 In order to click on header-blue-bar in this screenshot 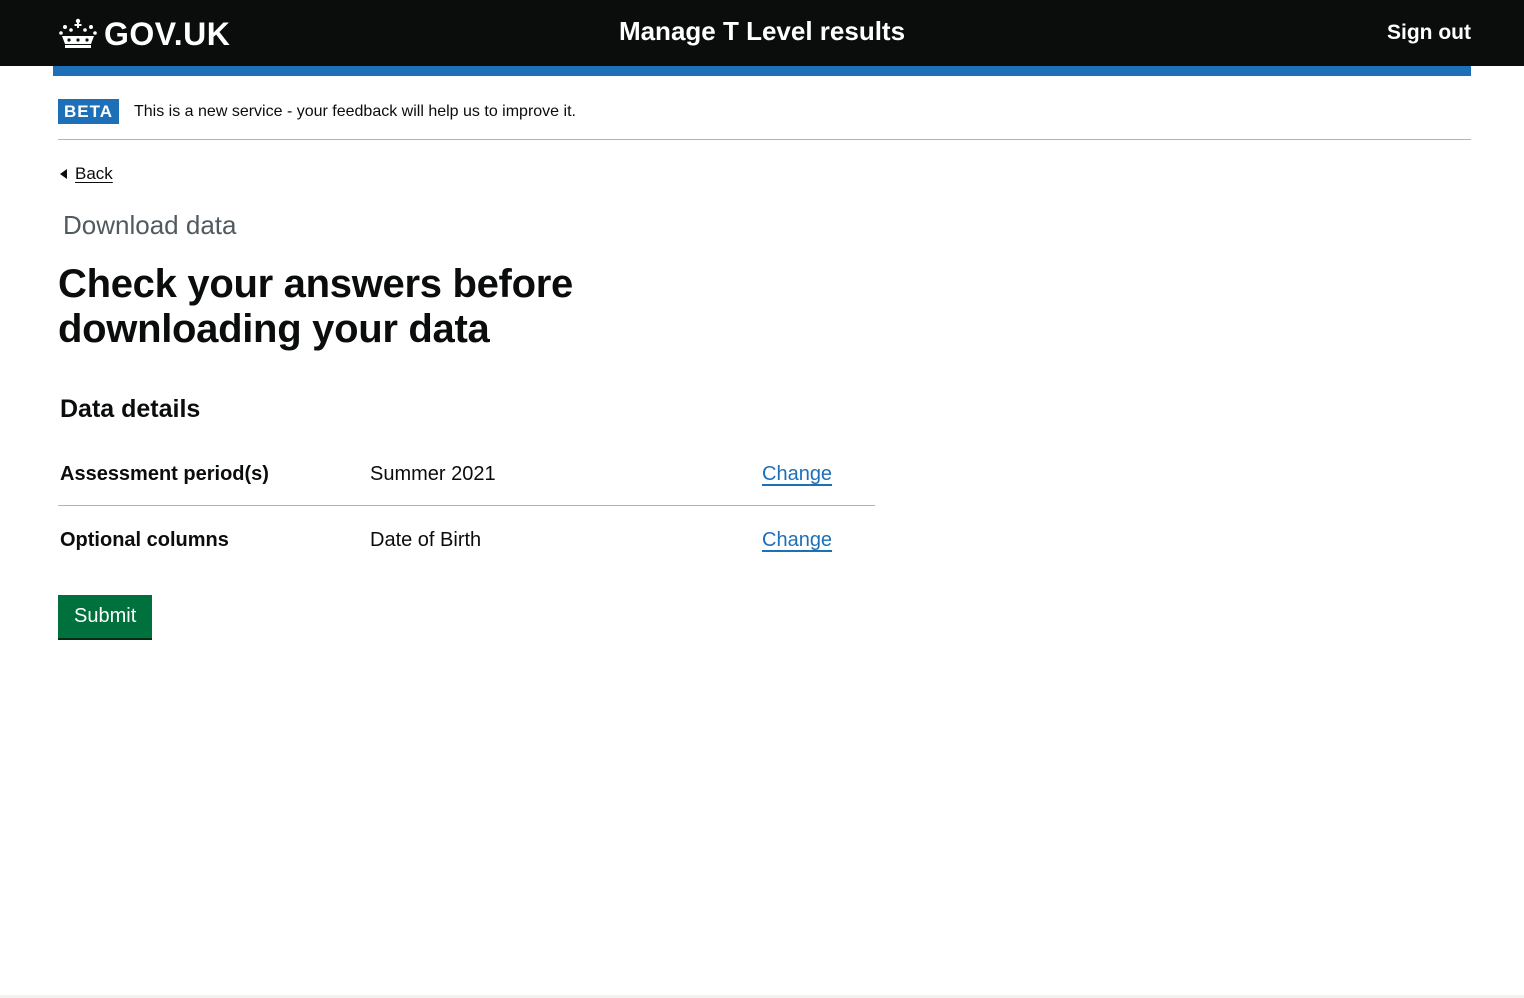, I will do `click(762, 71)`.